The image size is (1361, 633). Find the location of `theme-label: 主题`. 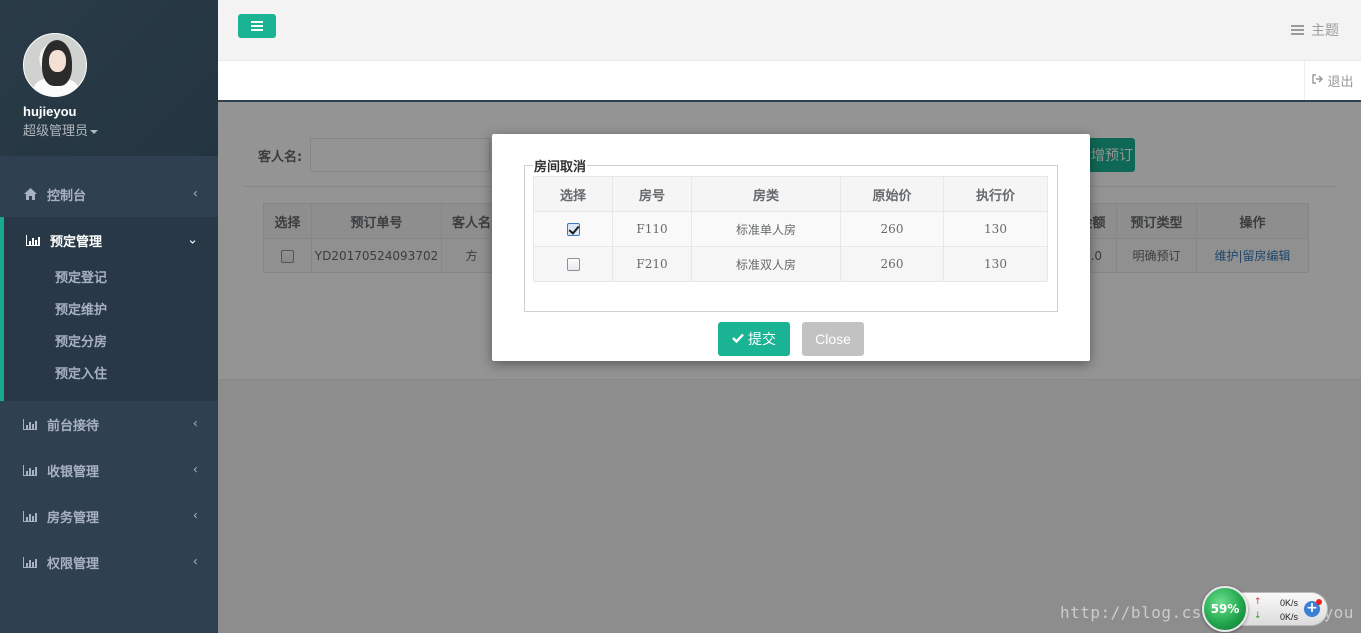

theme-label: 主题 is located at coordinates (1325, 31).